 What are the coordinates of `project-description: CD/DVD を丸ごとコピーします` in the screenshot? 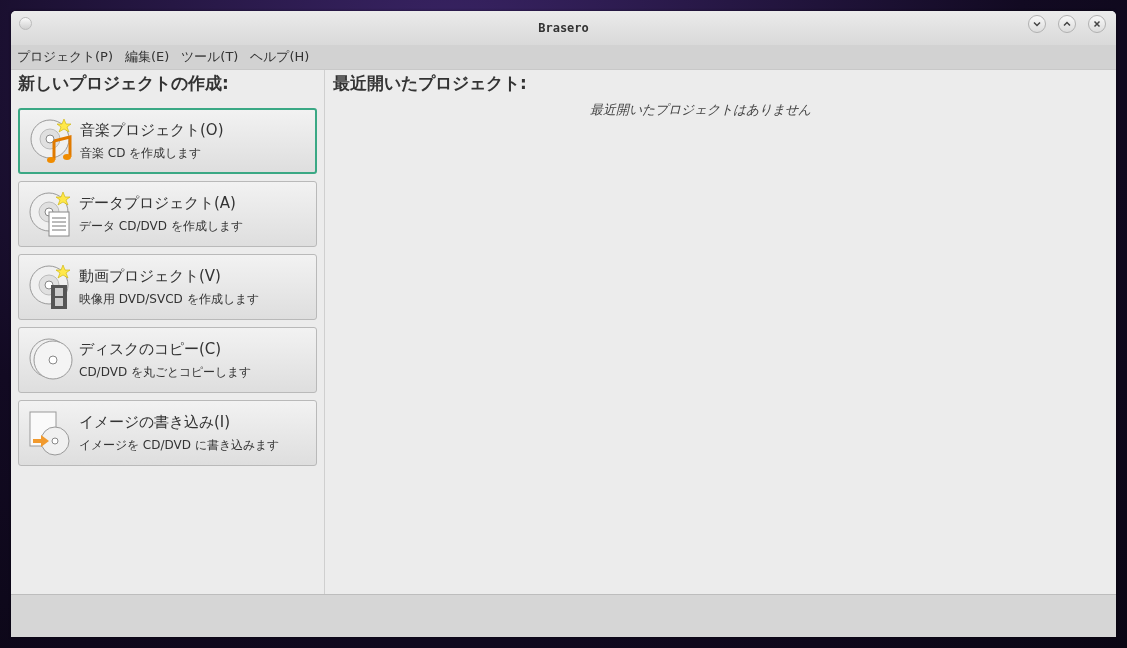 It's located at (165, 372).